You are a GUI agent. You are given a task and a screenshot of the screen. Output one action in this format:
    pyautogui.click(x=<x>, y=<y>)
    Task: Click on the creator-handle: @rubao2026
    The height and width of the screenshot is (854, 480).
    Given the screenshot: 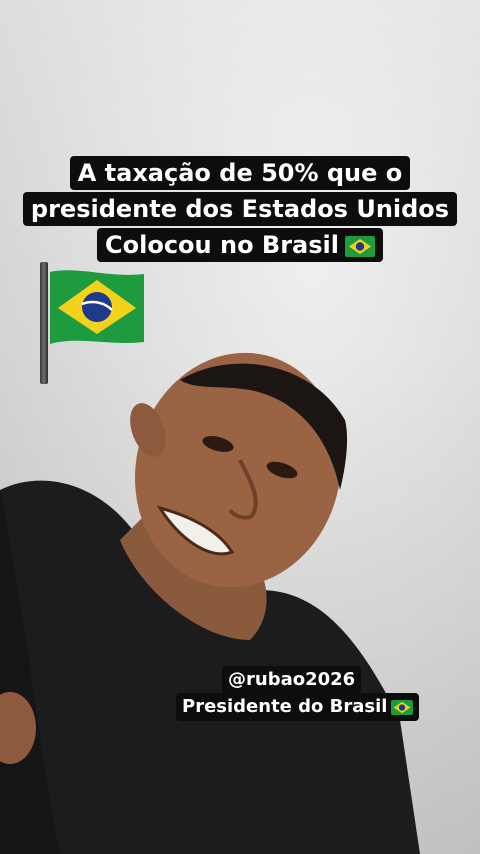 What is the action you would take?
    pyautogui.click(x=292, y=680)
    